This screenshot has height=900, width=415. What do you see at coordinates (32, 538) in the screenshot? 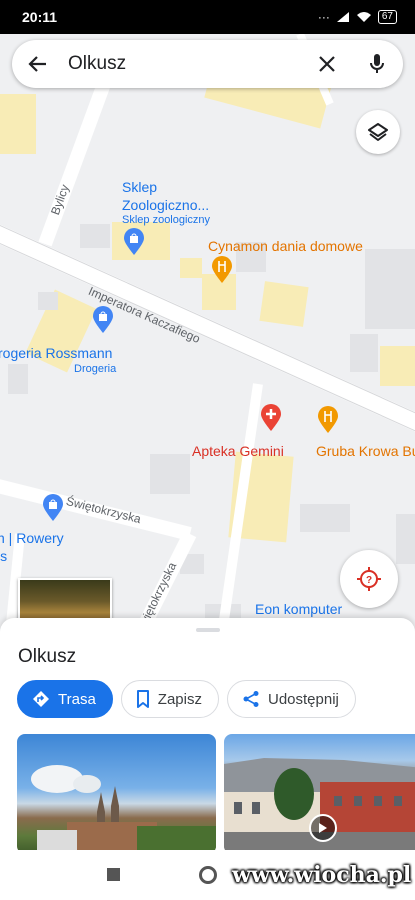
I see `place-label: n | Rowery` at bounding box center [32, 538].